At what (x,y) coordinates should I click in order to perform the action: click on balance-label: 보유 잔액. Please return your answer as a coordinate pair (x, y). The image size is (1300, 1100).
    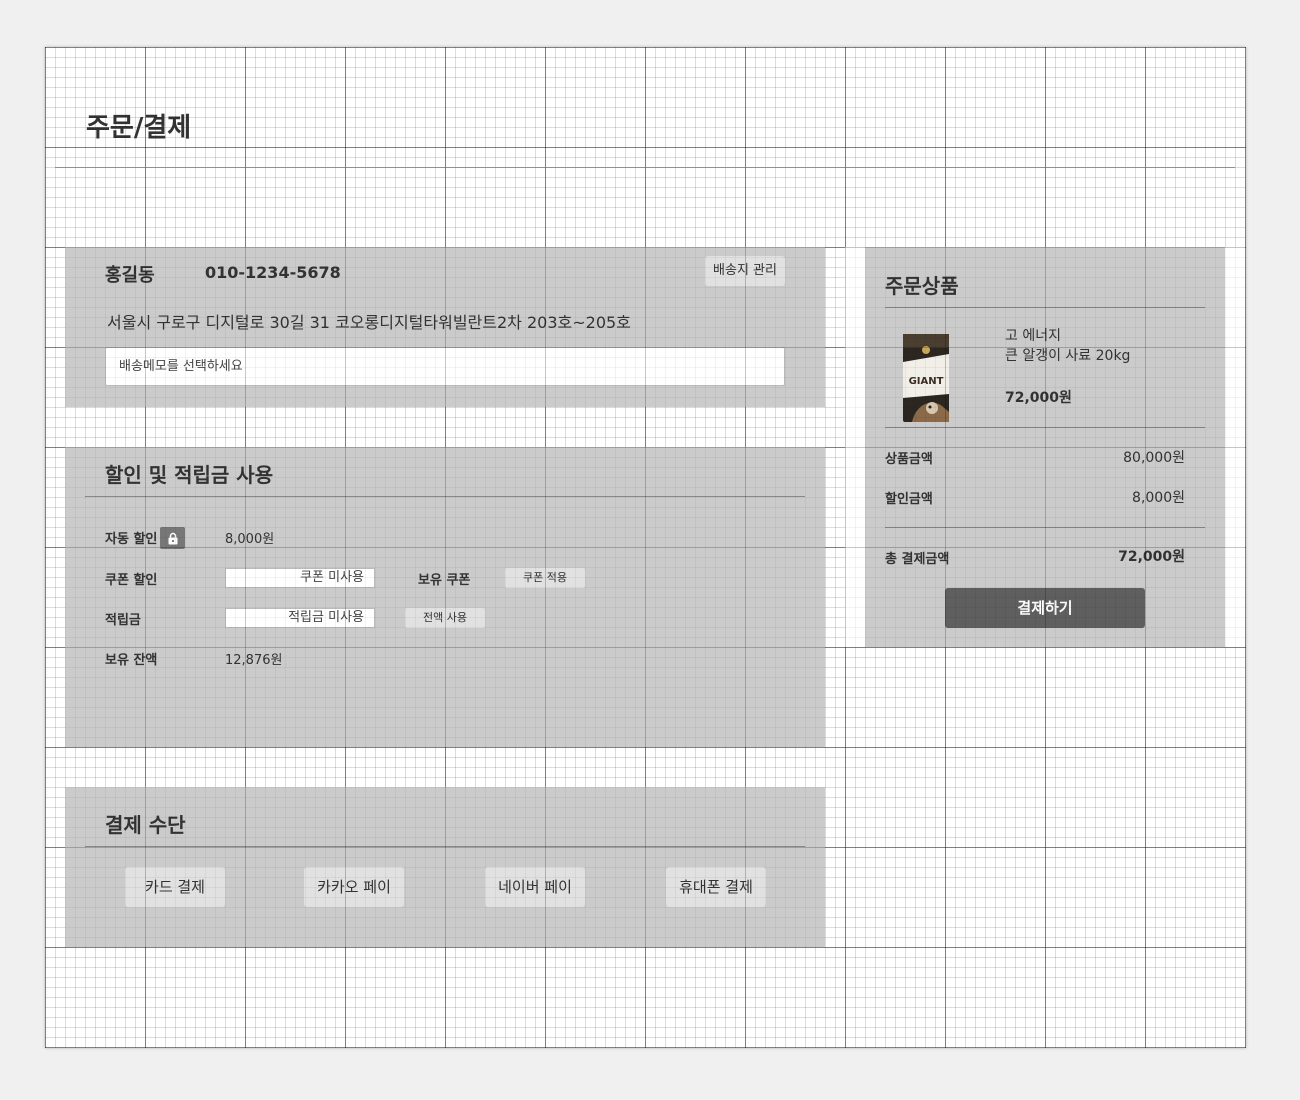
    Looking at the image, I should click on (131, 660).